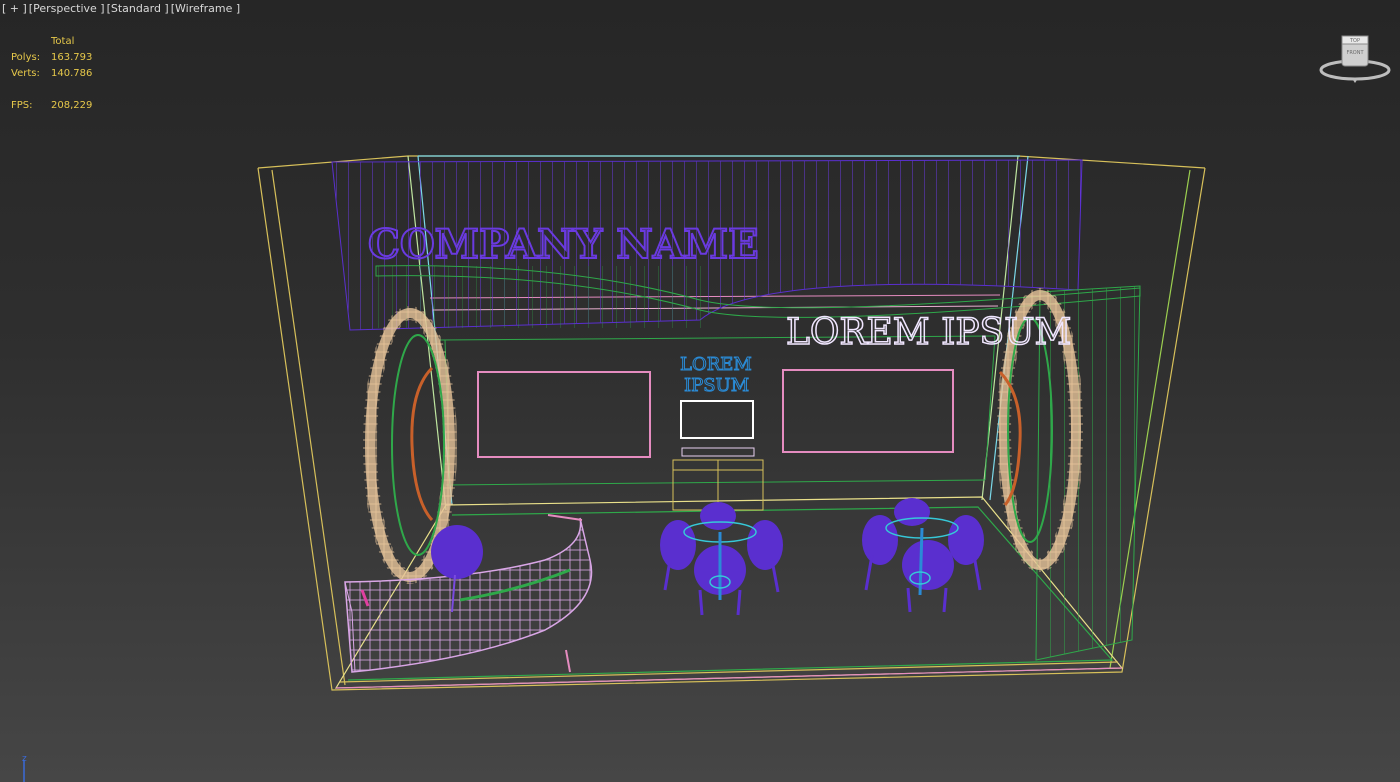  I want to click on viewcube-front-label: FRONT, so click(1355, 53).